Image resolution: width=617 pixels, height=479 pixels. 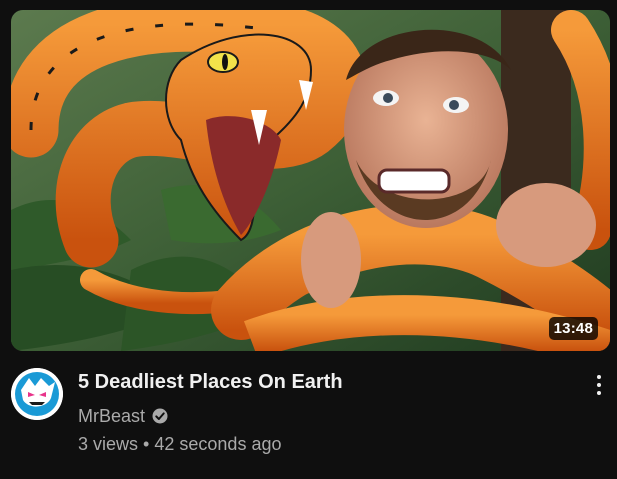 What do you see at coordinates (218, 444) in the screenshot?
I see `upload-age: 42 seconds ago` at bounding box center [218, 444].